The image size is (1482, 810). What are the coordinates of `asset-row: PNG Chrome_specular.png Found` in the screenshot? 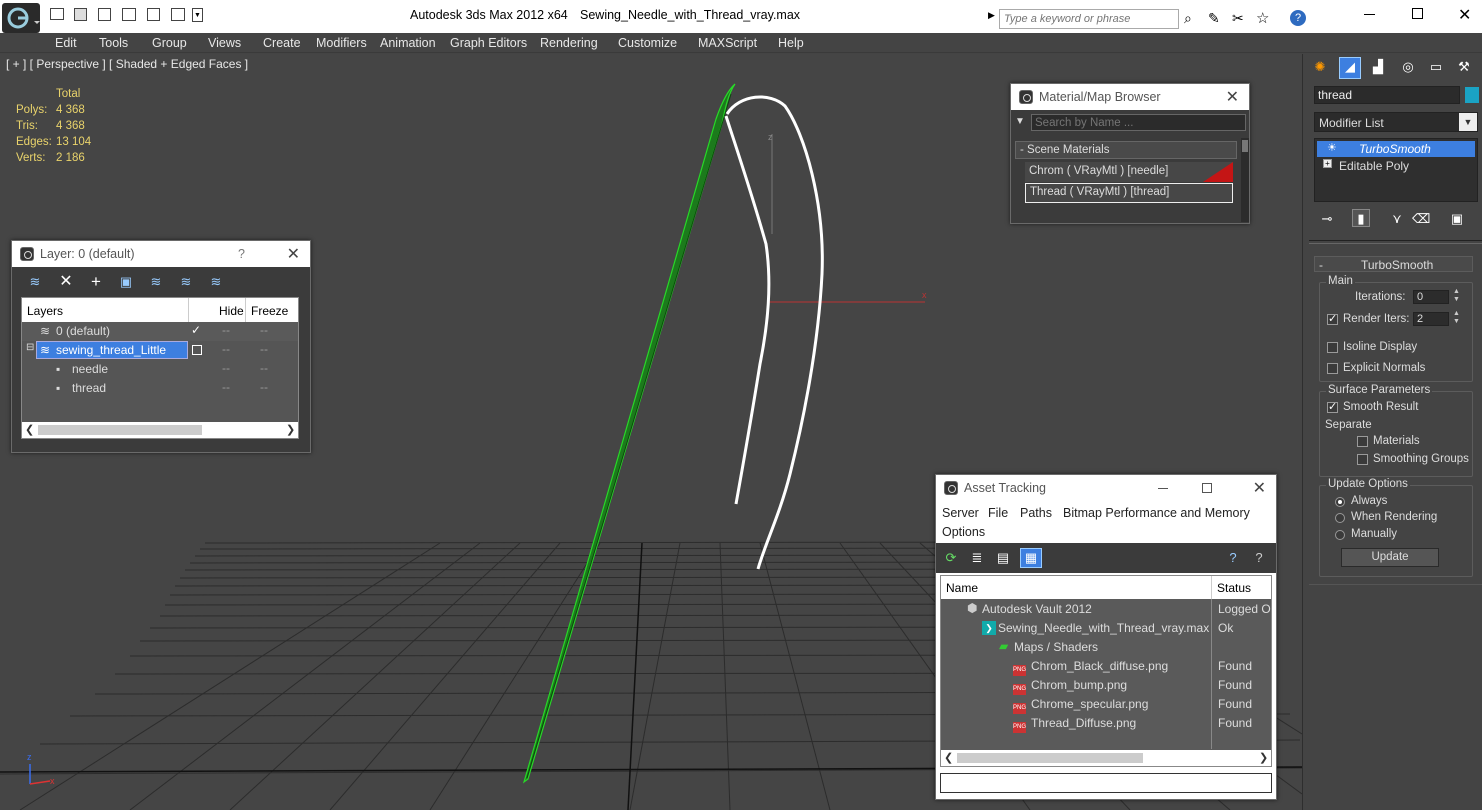 It's located at (1106, 704).